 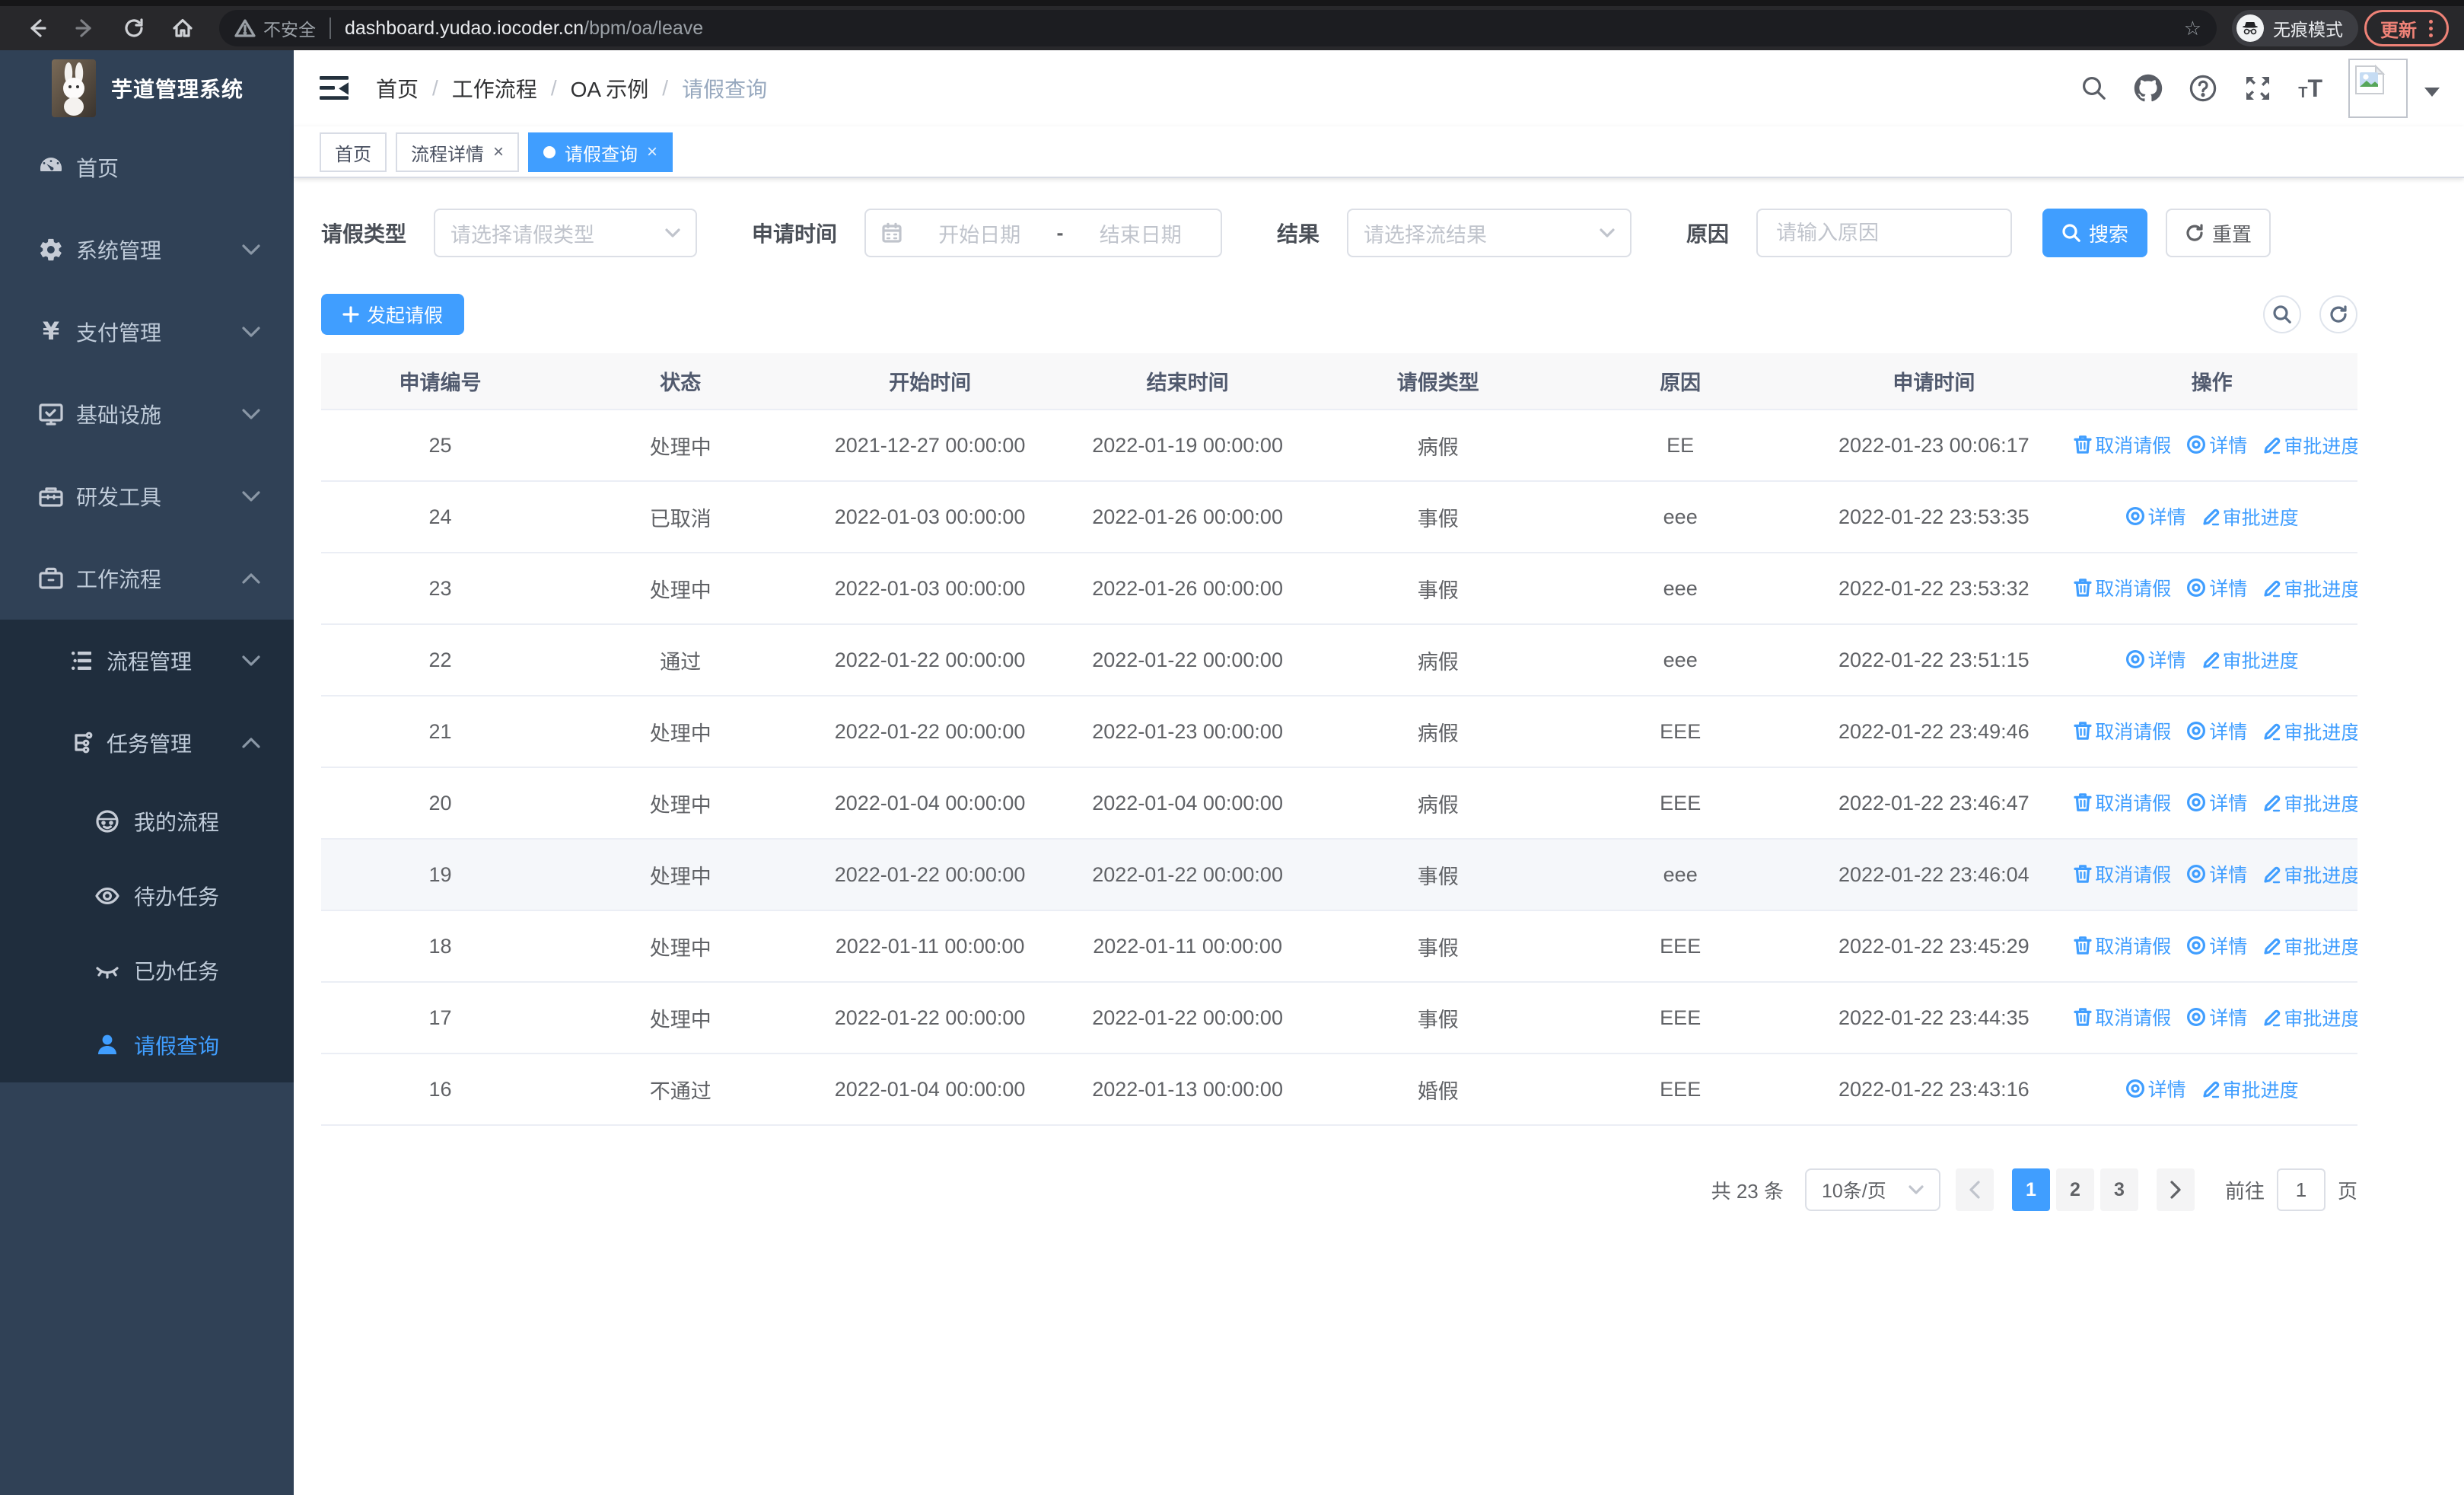 I want to click on sidebar-item-leave-query: 请假查询, so click(x=147, y=1045).